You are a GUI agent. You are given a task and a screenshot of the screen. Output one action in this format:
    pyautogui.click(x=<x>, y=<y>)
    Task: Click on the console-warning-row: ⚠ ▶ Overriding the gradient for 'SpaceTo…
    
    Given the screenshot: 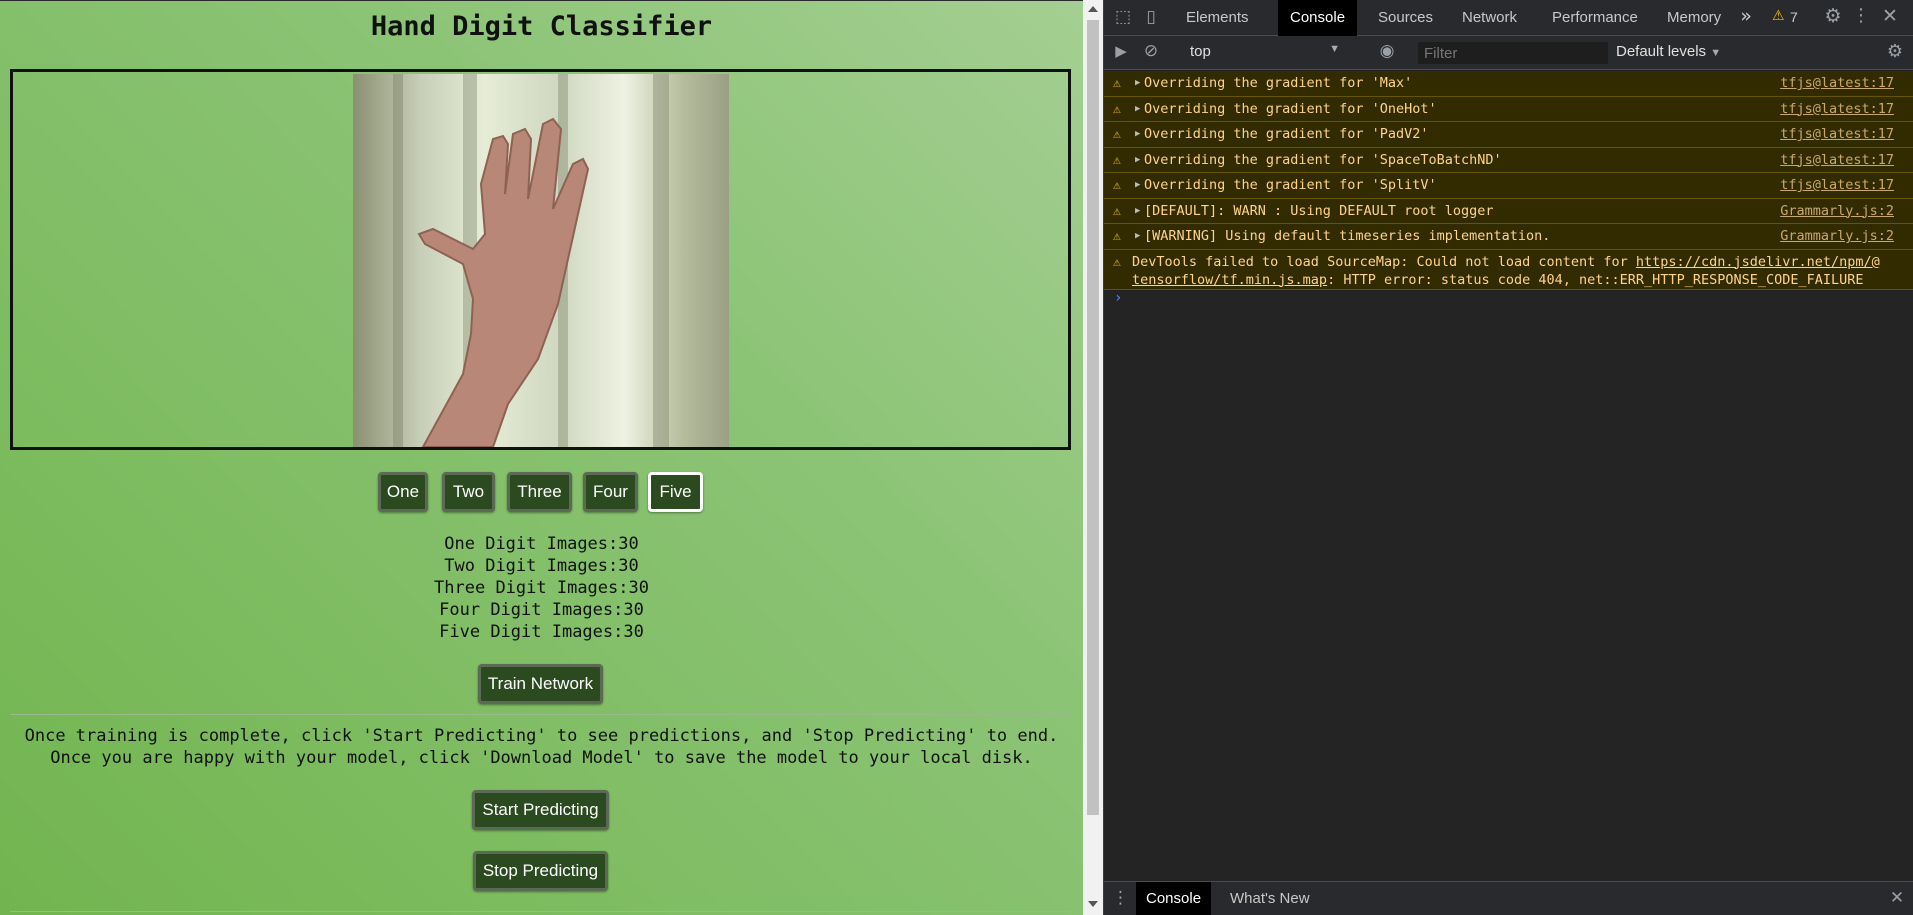 What is the action you would take?
    pyautogui.click(x=1508, y=160)
    